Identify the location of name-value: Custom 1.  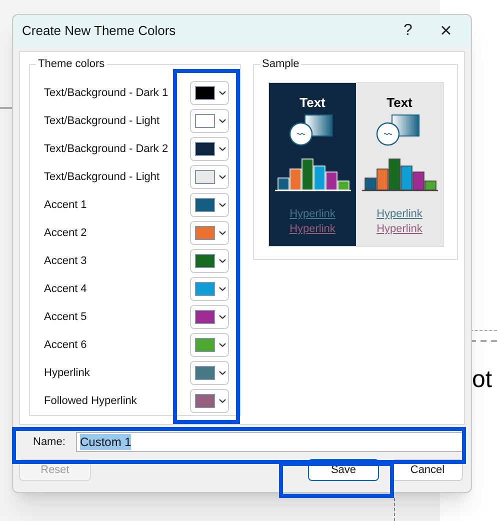
(106, 442).